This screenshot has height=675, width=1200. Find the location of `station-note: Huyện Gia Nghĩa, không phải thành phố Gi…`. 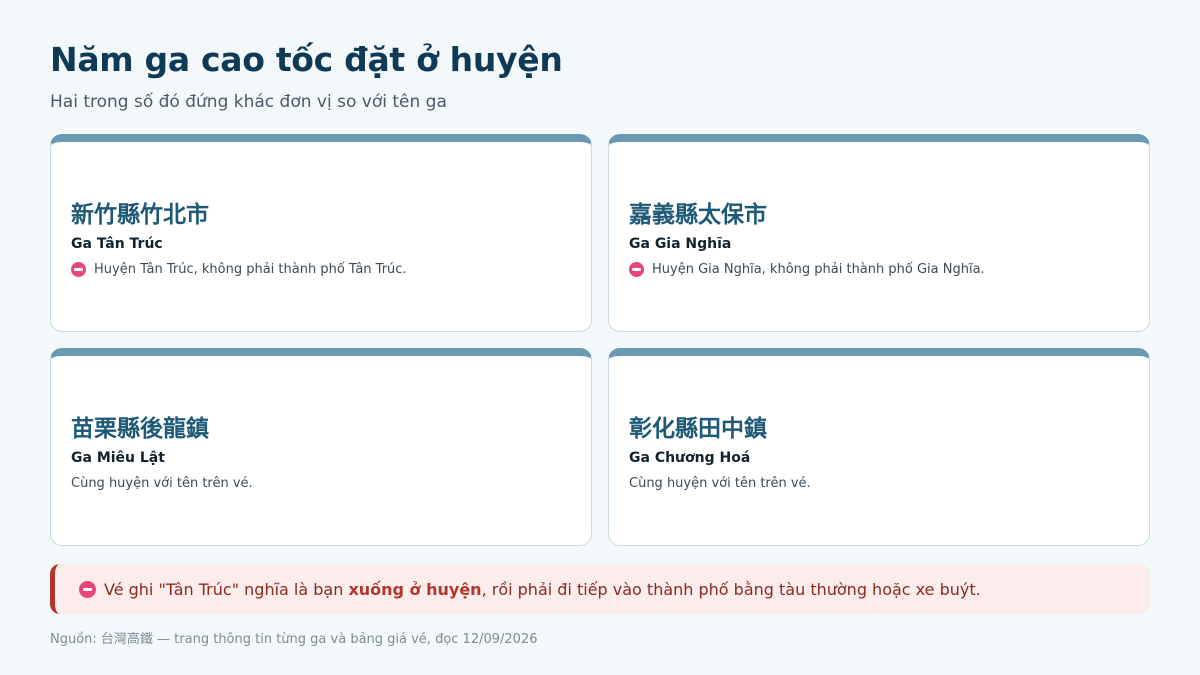

station-note: Huyện Gia Nghĩa, không phải thành phố Gi… is located at coordinates (879, 269).